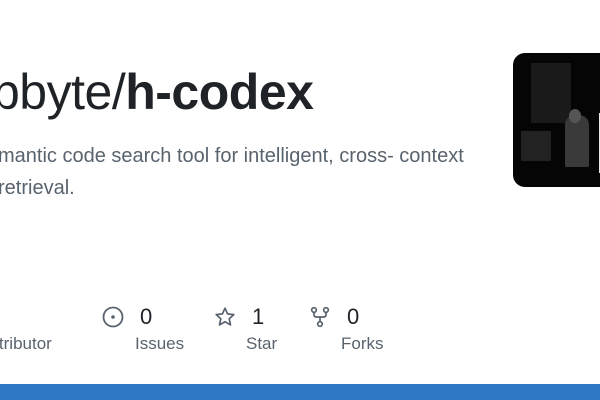  What do you see at coordinates (56, 92) in the screenshot?
I see `repo-owner: bbyte` at bounding box center [56, 92].